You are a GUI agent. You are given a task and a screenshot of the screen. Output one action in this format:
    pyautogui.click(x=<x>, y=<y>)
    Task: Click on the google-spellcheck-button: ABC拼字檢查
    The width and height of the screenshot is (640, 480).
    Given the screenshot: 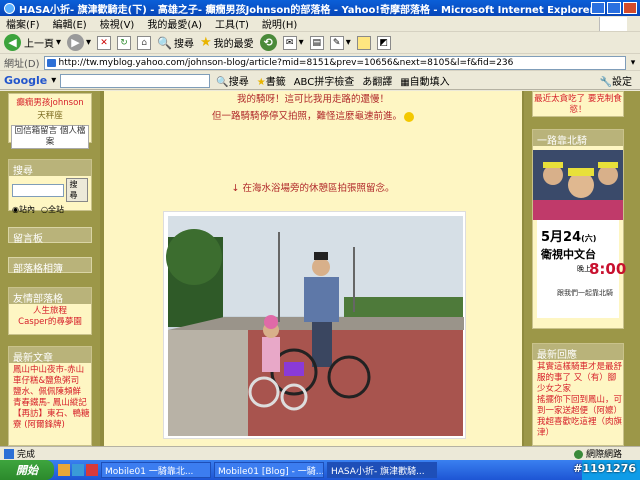 What is the action you would take?
    pyautogui.click(x=324, y=80)
    